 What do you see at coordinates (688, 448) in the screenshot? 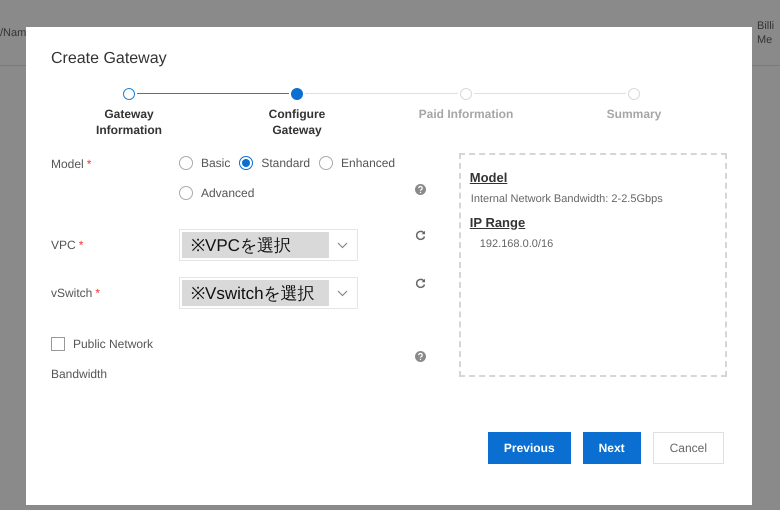
I see `secondary-button: Cancel` at bounding box center [688, 448].